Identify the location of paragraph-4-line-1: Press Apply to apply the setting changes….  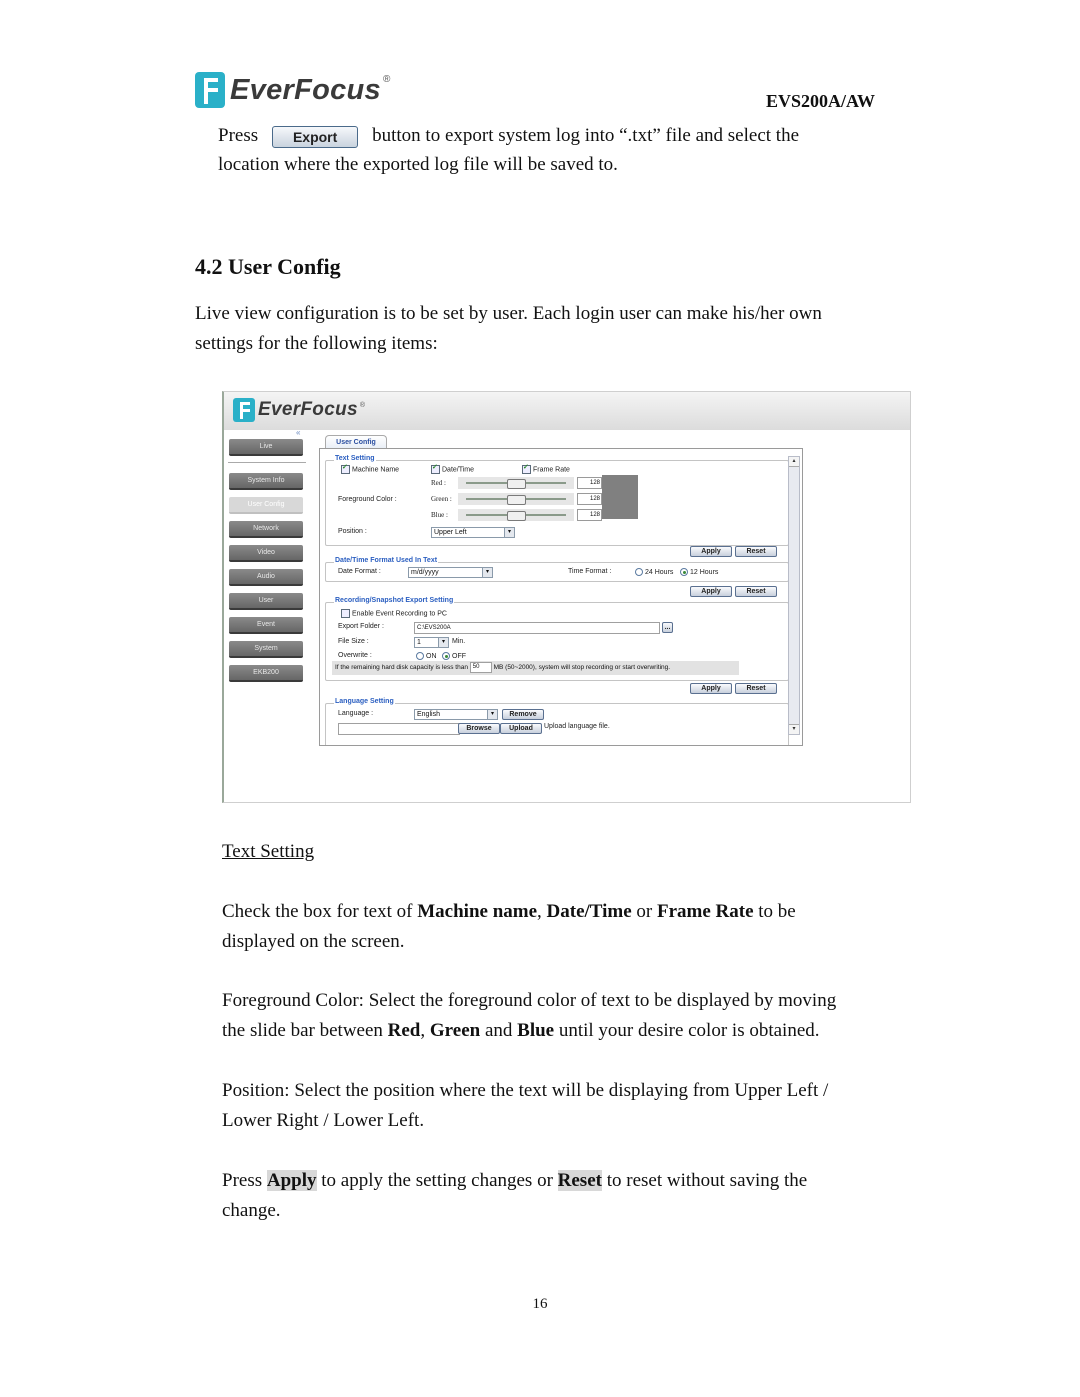
(514, 1181).